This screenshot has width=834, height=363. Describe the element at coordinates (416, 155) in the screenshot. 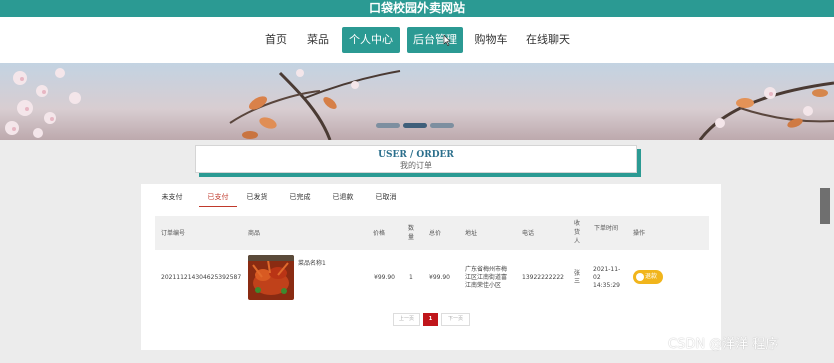

I see `section-title-en: USER / ORDER` at that location.